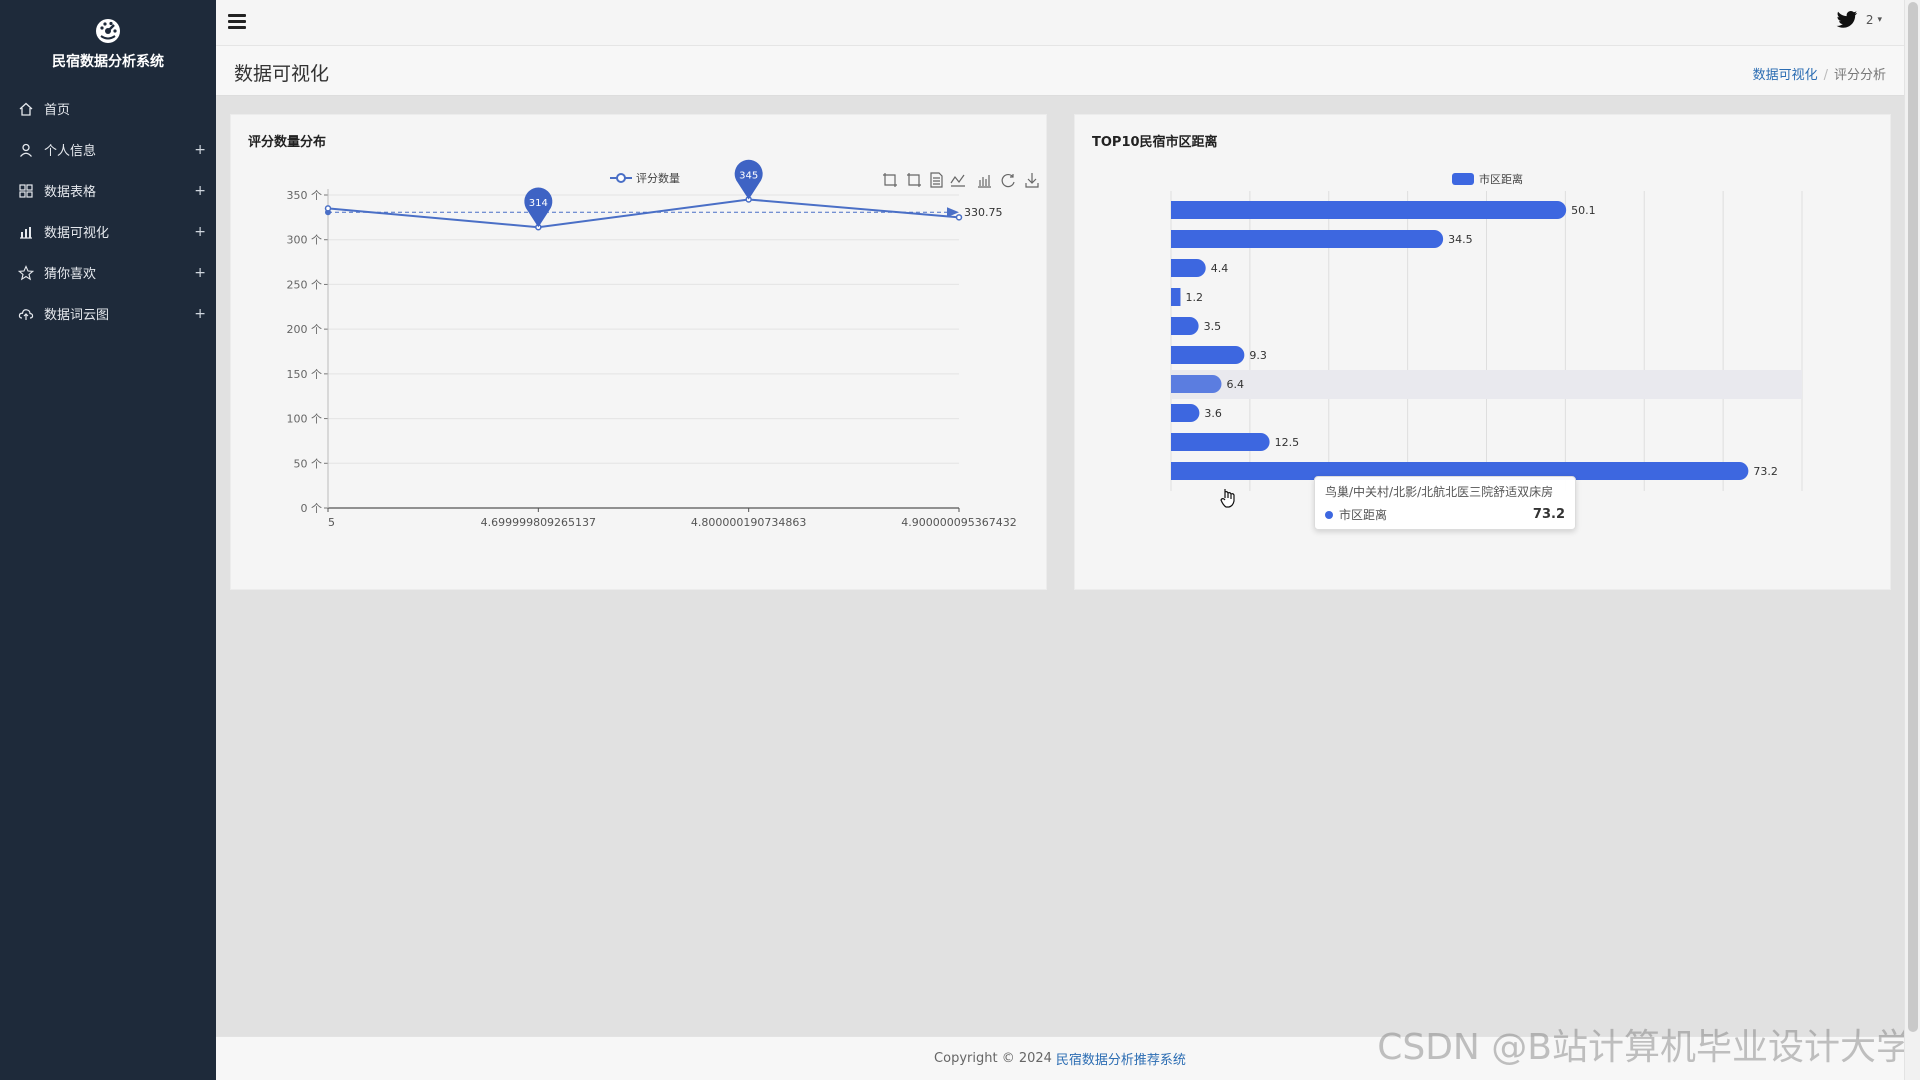 The width and height of the screenshot is (1920, 1080). What do you see at coordinates (1460, 239) in the screenshot?
I see `bar-value-label: 34.5` at bounding box center [1460, 239].